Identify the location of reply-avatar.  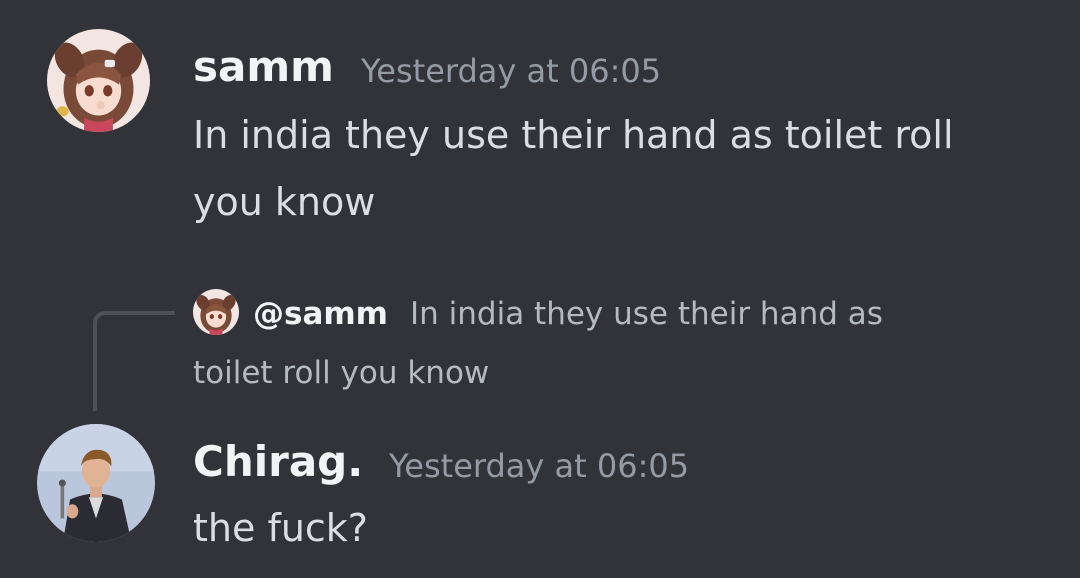
(216, 312).